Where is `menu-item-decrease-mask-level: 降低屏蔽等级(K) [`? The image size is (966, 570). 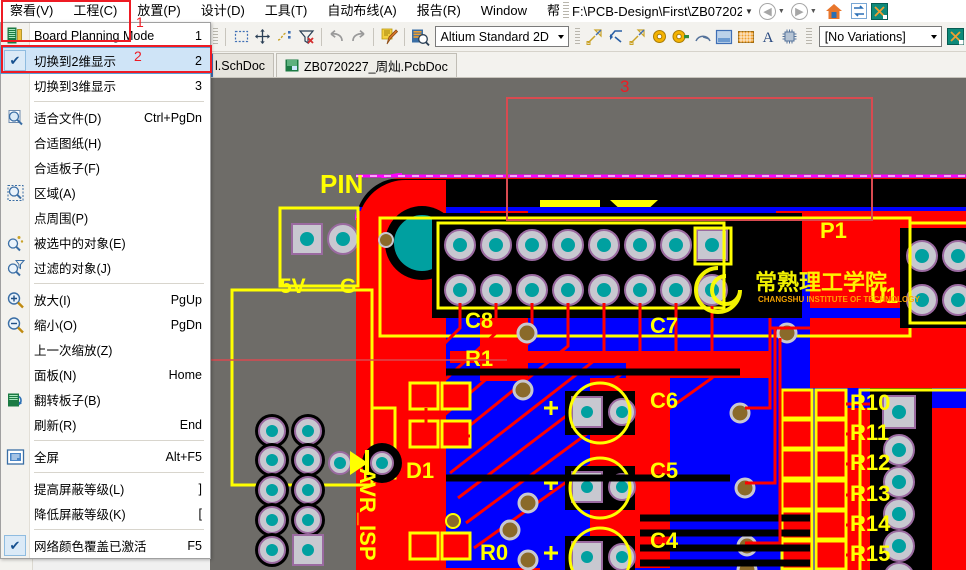 menu-item-decrease-mask-level: 降低屏蔽等级(K) [ is located at coordinates (105, 513).